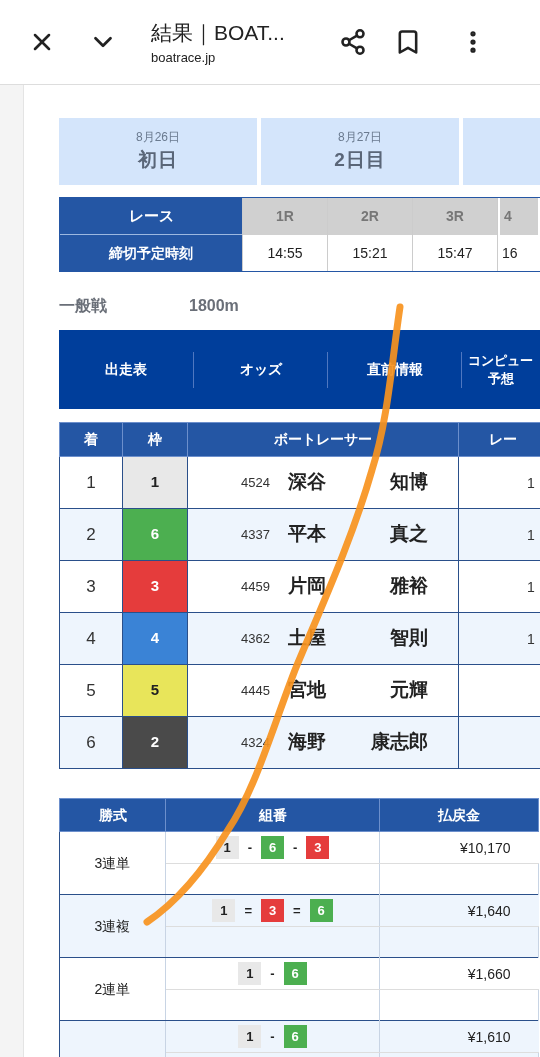 The width and height of the screenshot is (540, 1057). What do you see at coordinates (370, 216) in the screenshot?
I see `race-number: 2R` at bounding box center [370, 216].